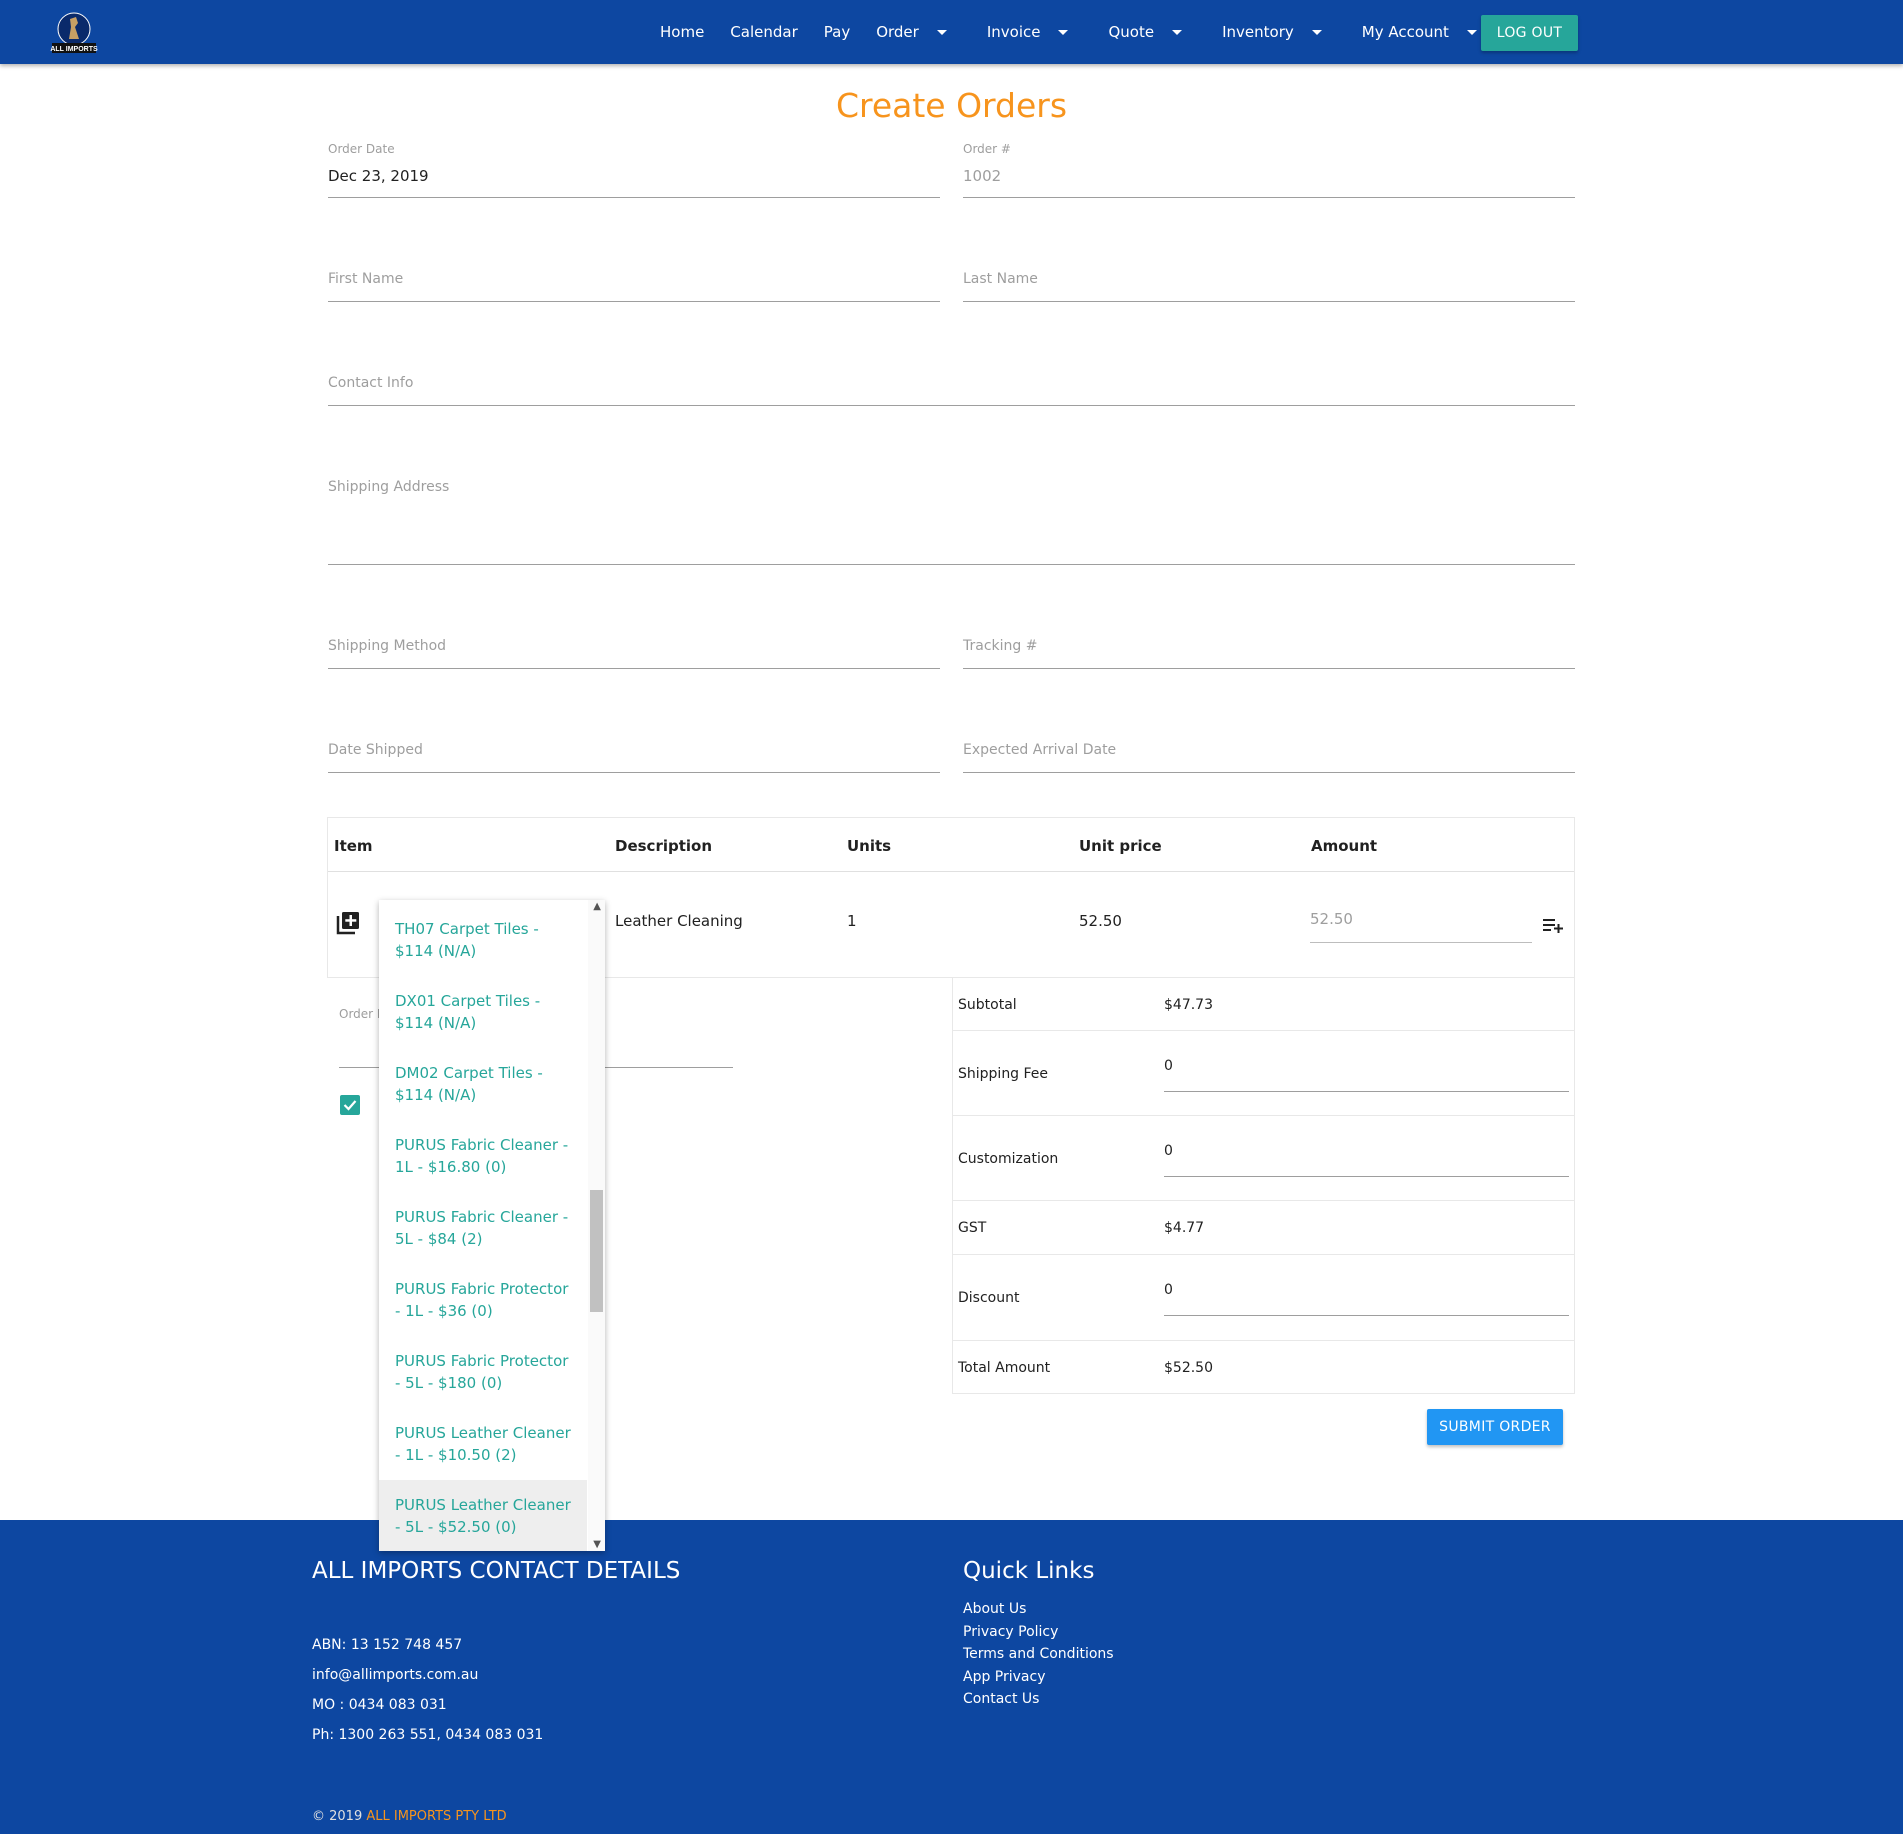  I want to click on date-shipped-field: Date Shipped, so click(634, 753).